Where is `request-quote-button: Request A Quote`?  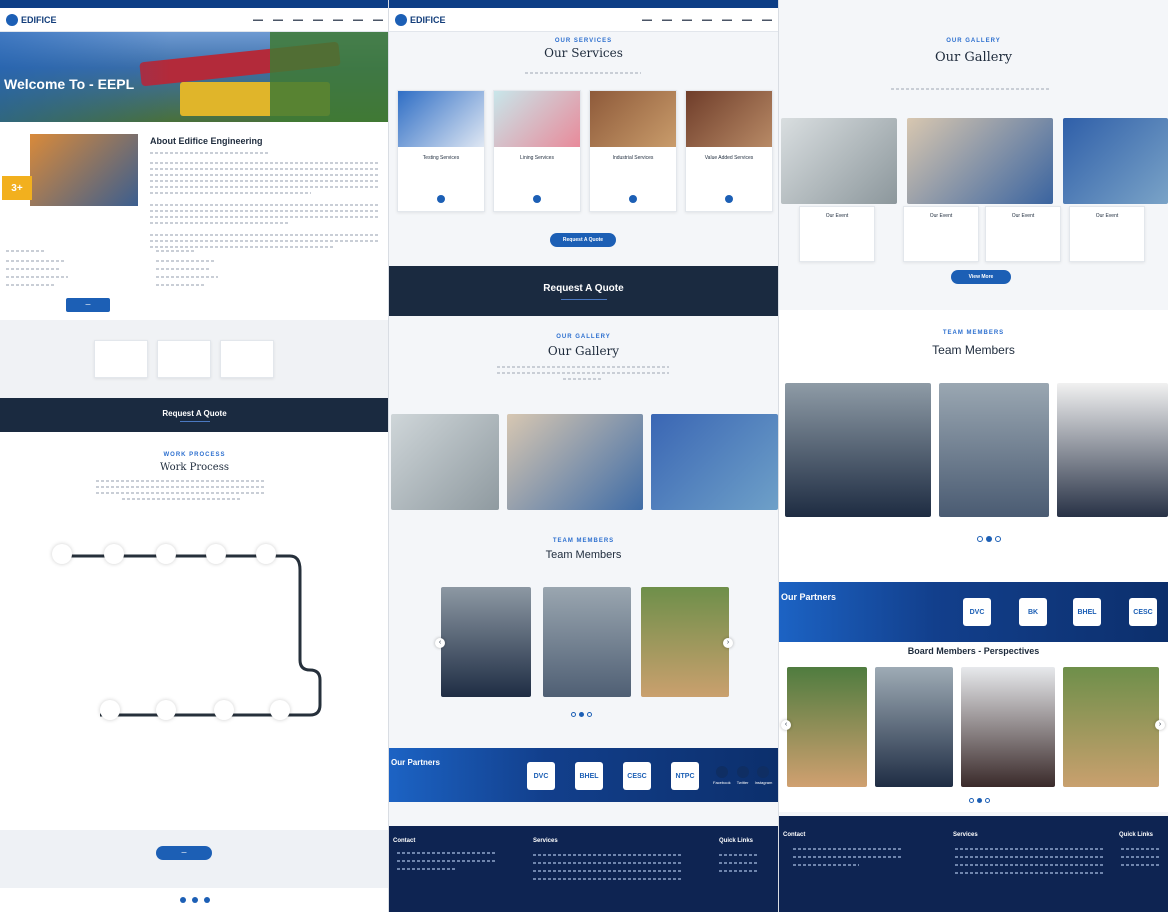
request-quote-button: Request A Quote is located at coordinates (583, 240).